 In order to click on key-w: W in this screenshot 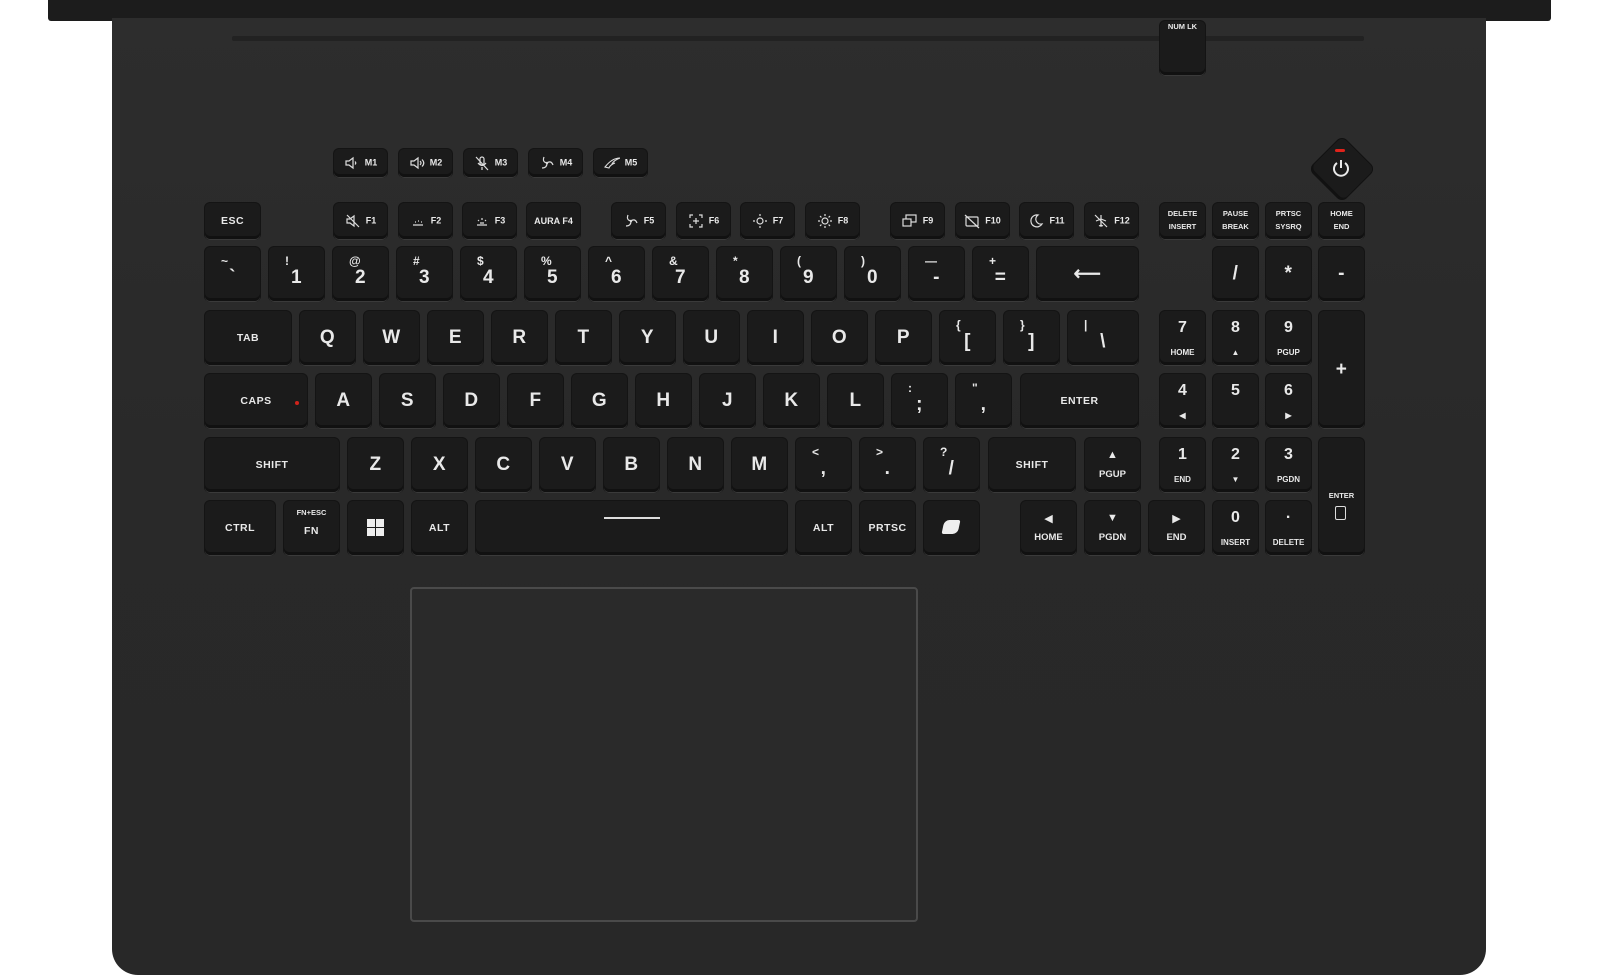, I will do `click(391, 338)`.